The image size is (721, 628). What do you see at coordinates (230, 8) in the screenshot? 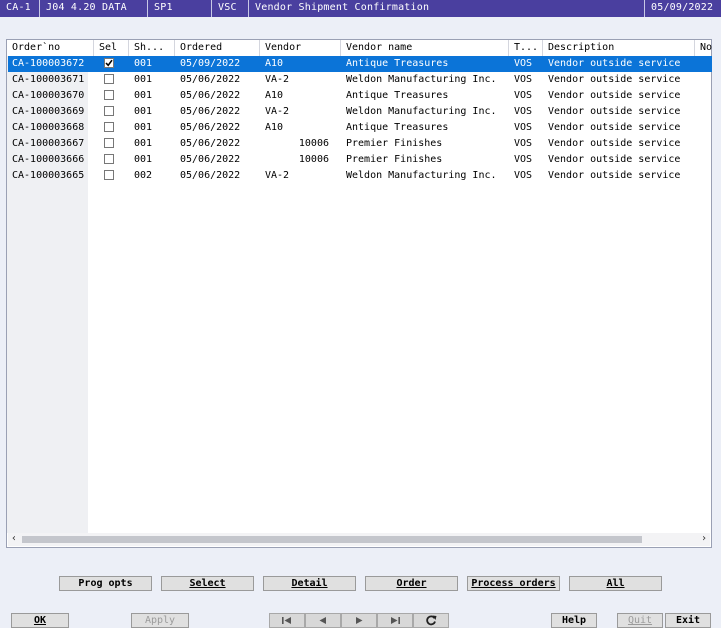
I see `program-code: VSC` at bounding box center [230, 8].